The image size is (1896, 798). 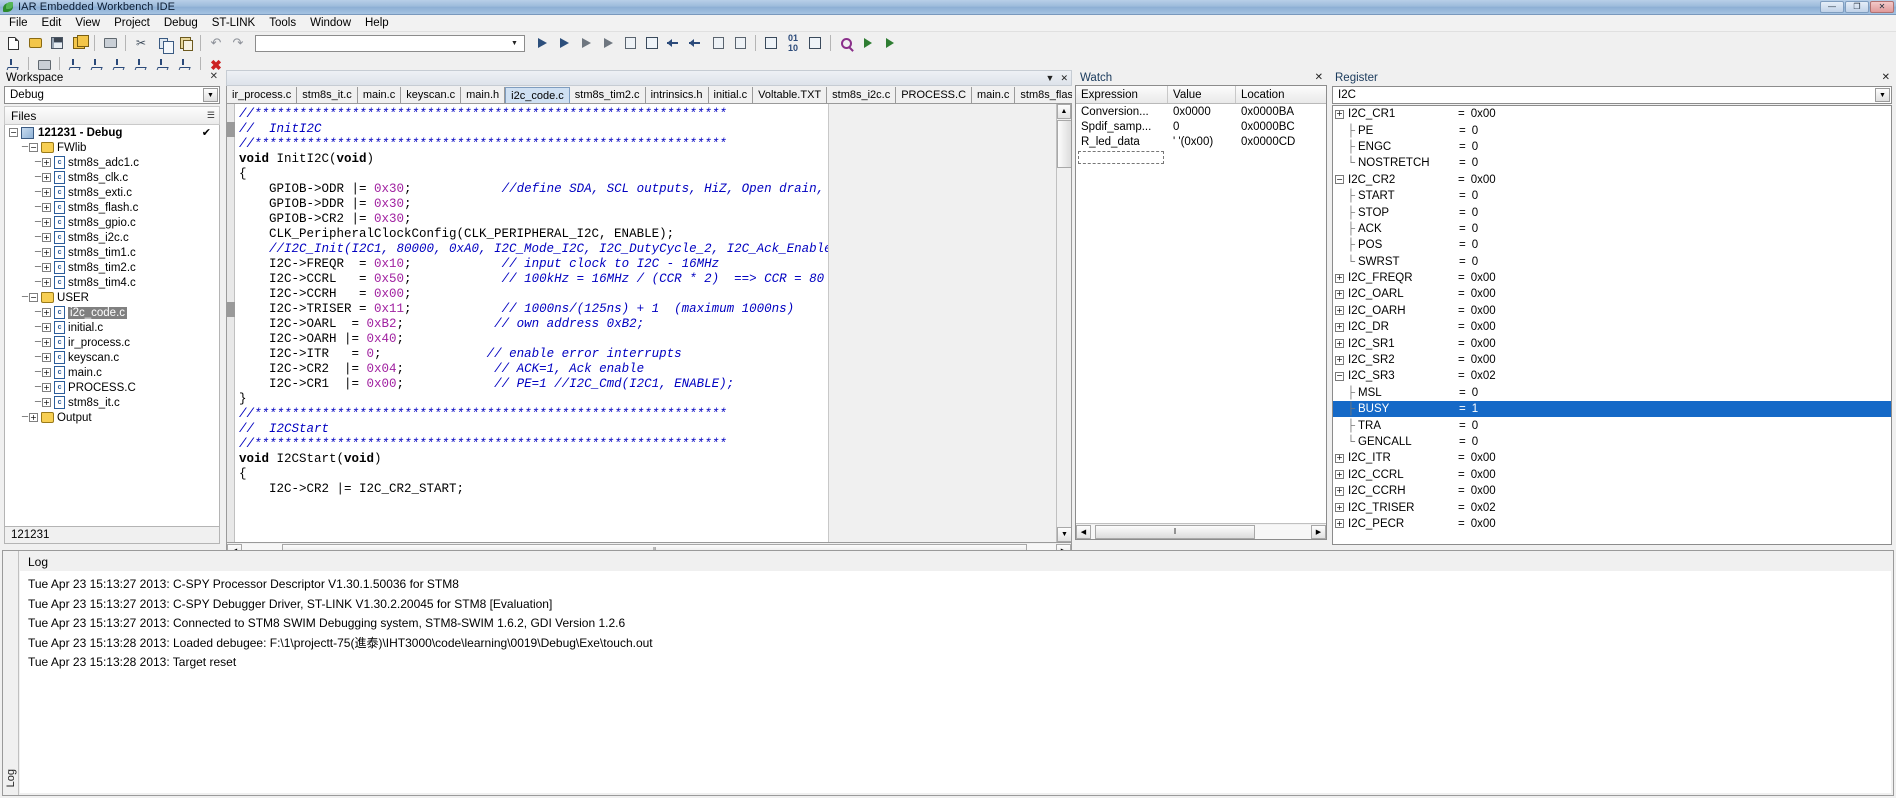 What do you see at coordinates (1063, 323) in the screenshot?
I see `editor-vertical-scrollbar: ▲ ▼` at bounding box center [1063, 323].